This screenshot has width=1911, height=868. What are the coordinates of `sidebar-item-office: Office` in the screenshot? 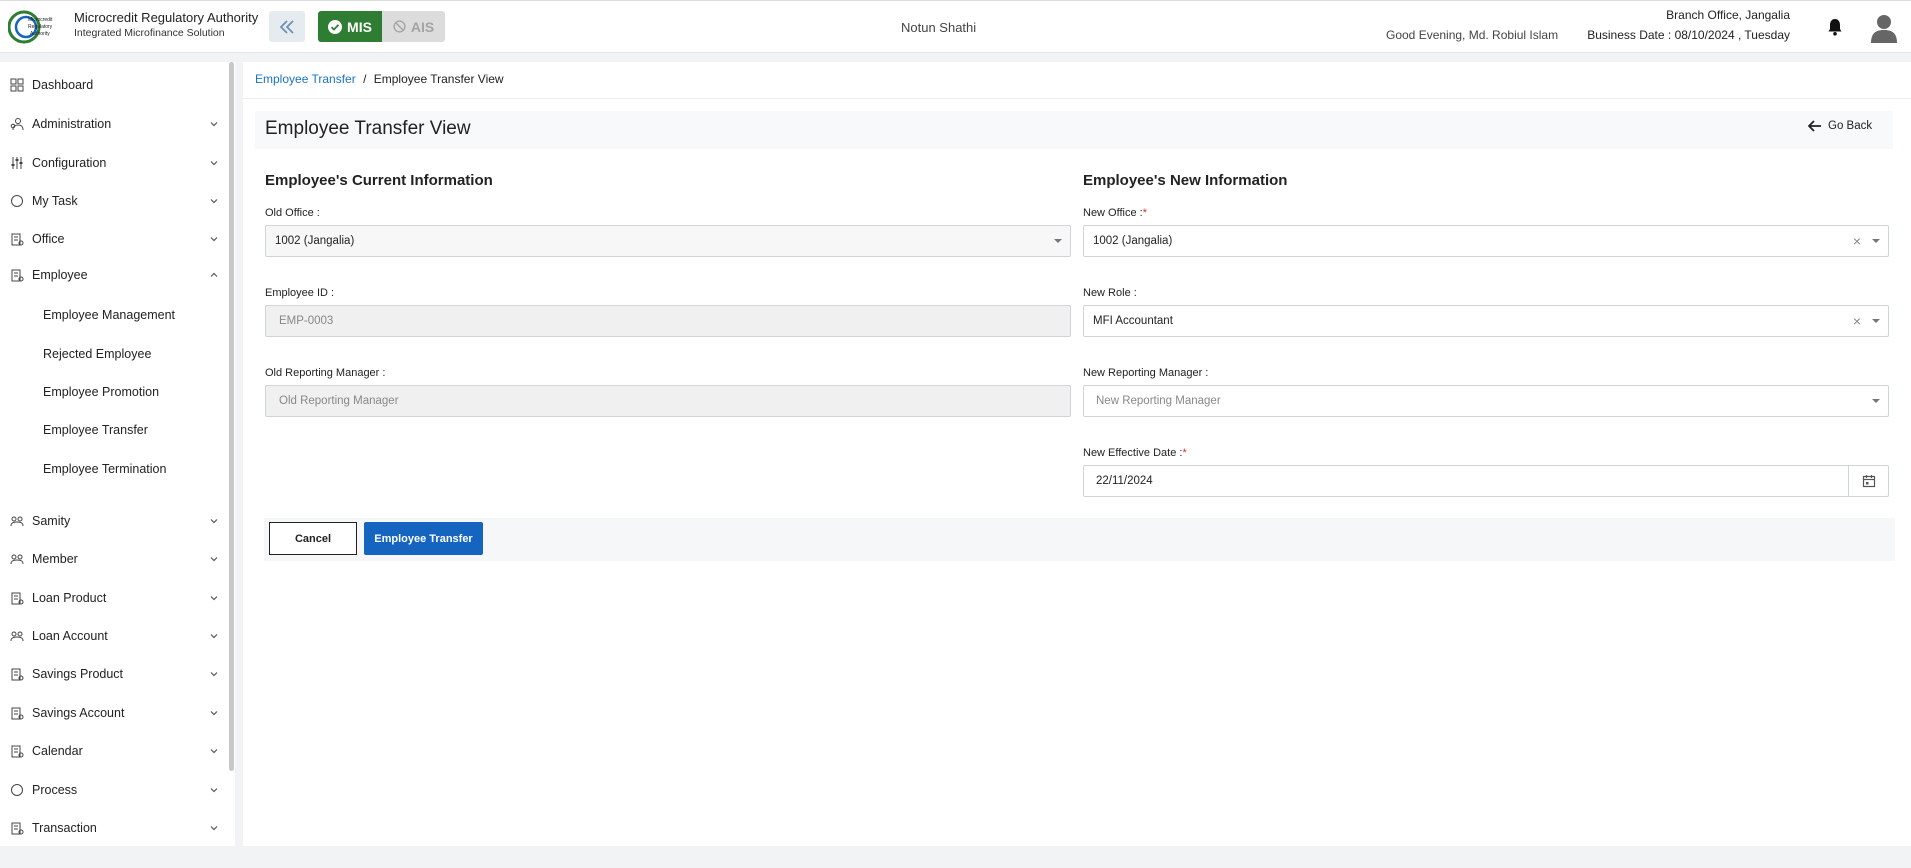 It's located at (112, 239).